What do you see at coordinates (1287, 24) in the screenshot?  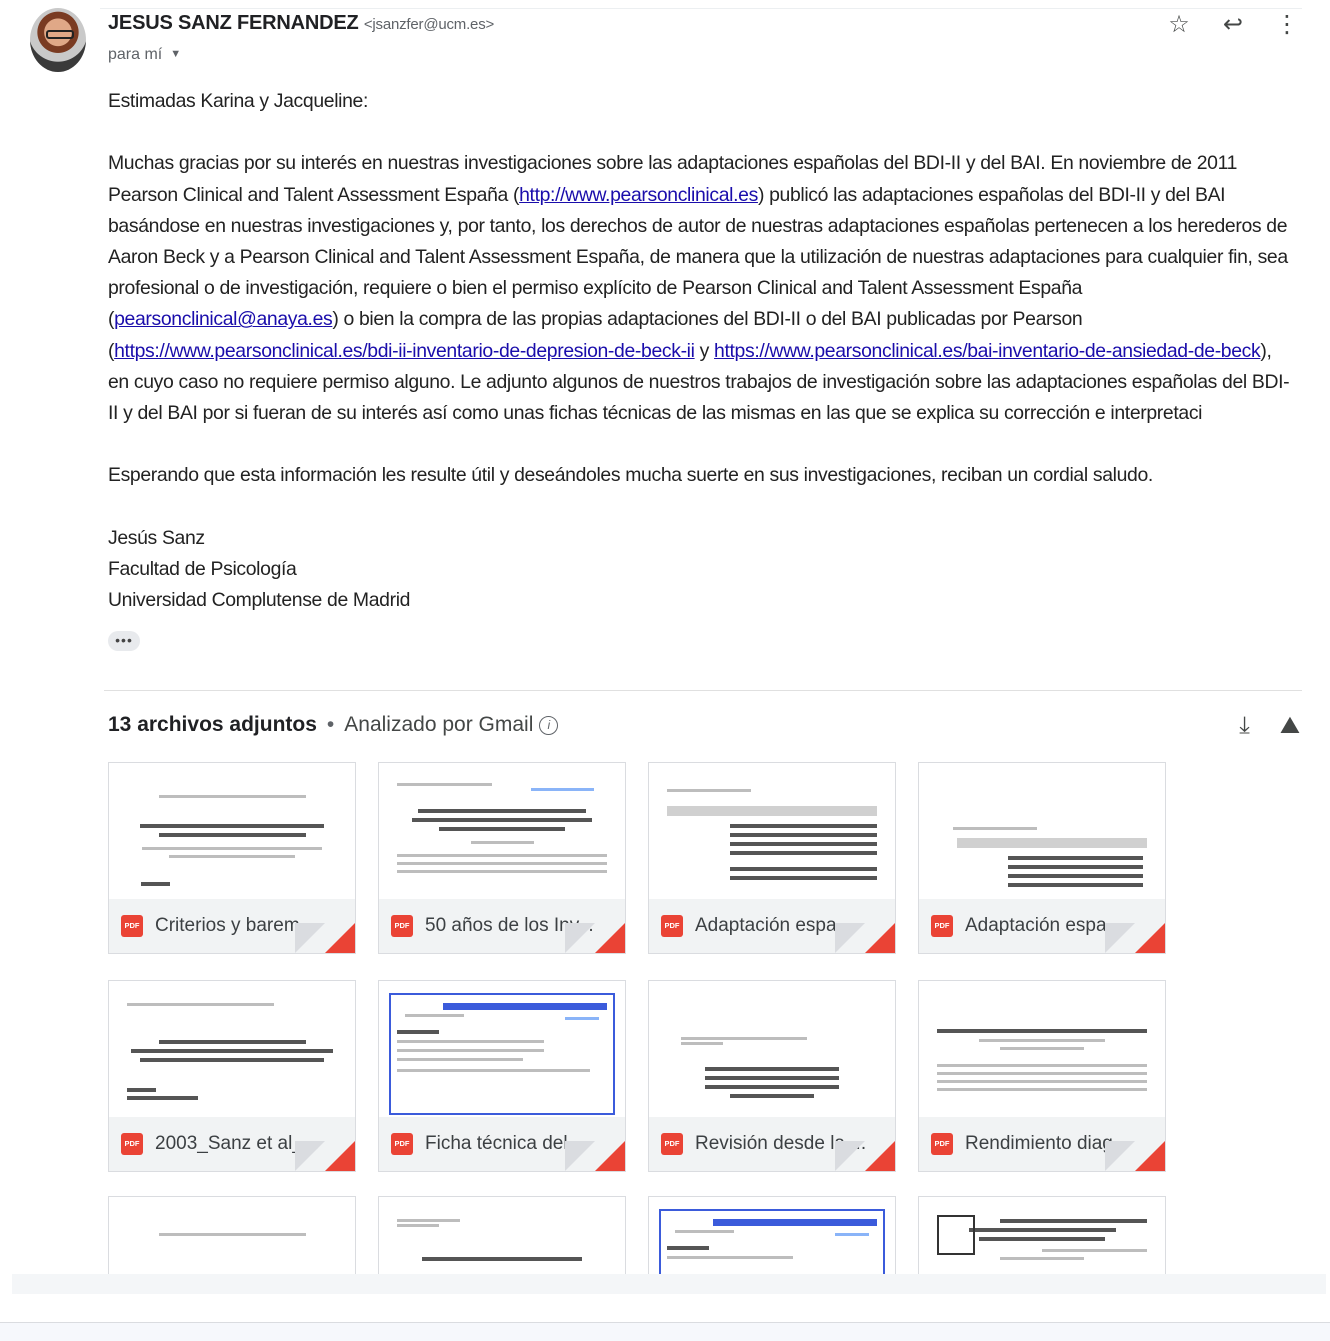 I see `more-options-icon: ⋮` at bounding box center [1287, 24].